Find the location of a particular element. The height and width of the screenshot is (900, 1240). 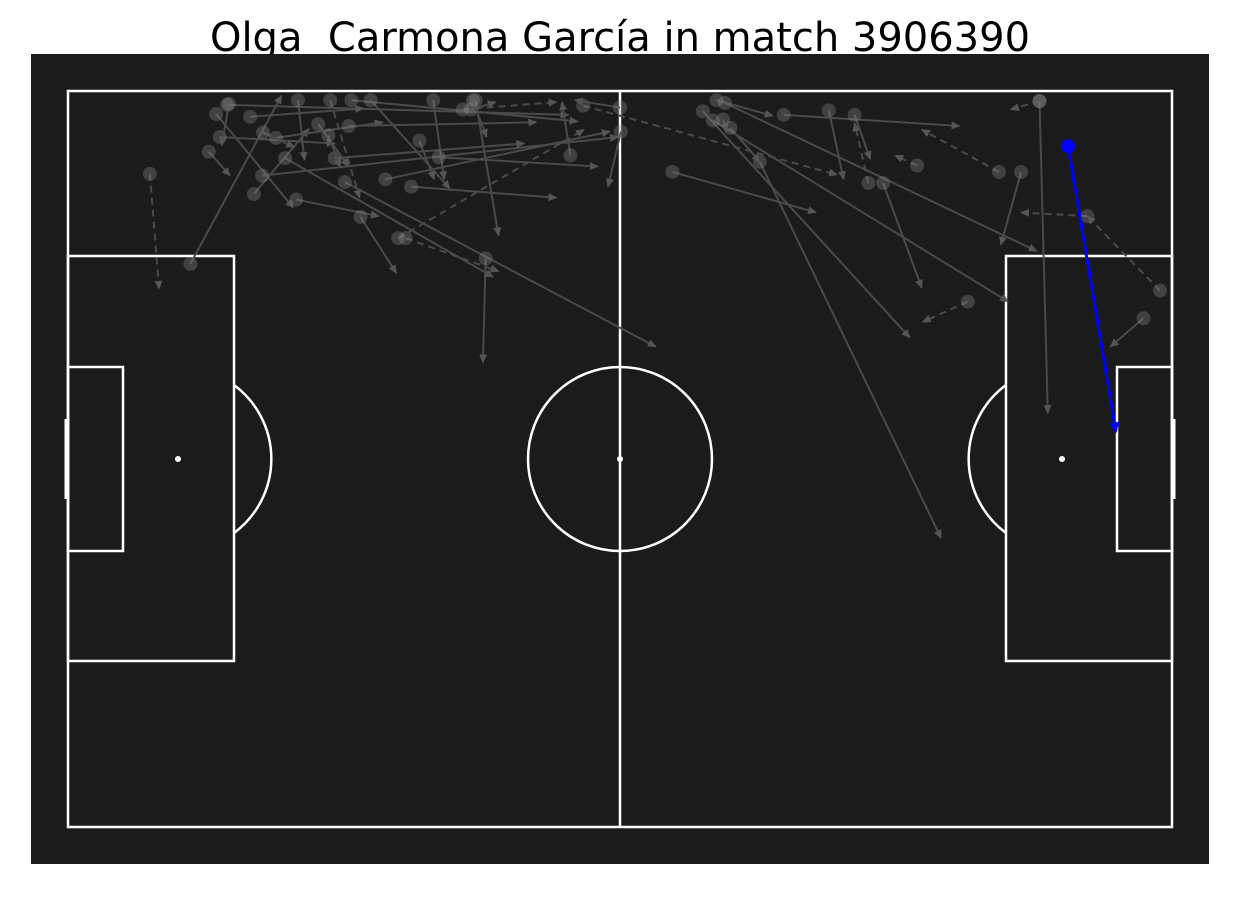

right-penalty-spot is located at coordinates (1062, 459).